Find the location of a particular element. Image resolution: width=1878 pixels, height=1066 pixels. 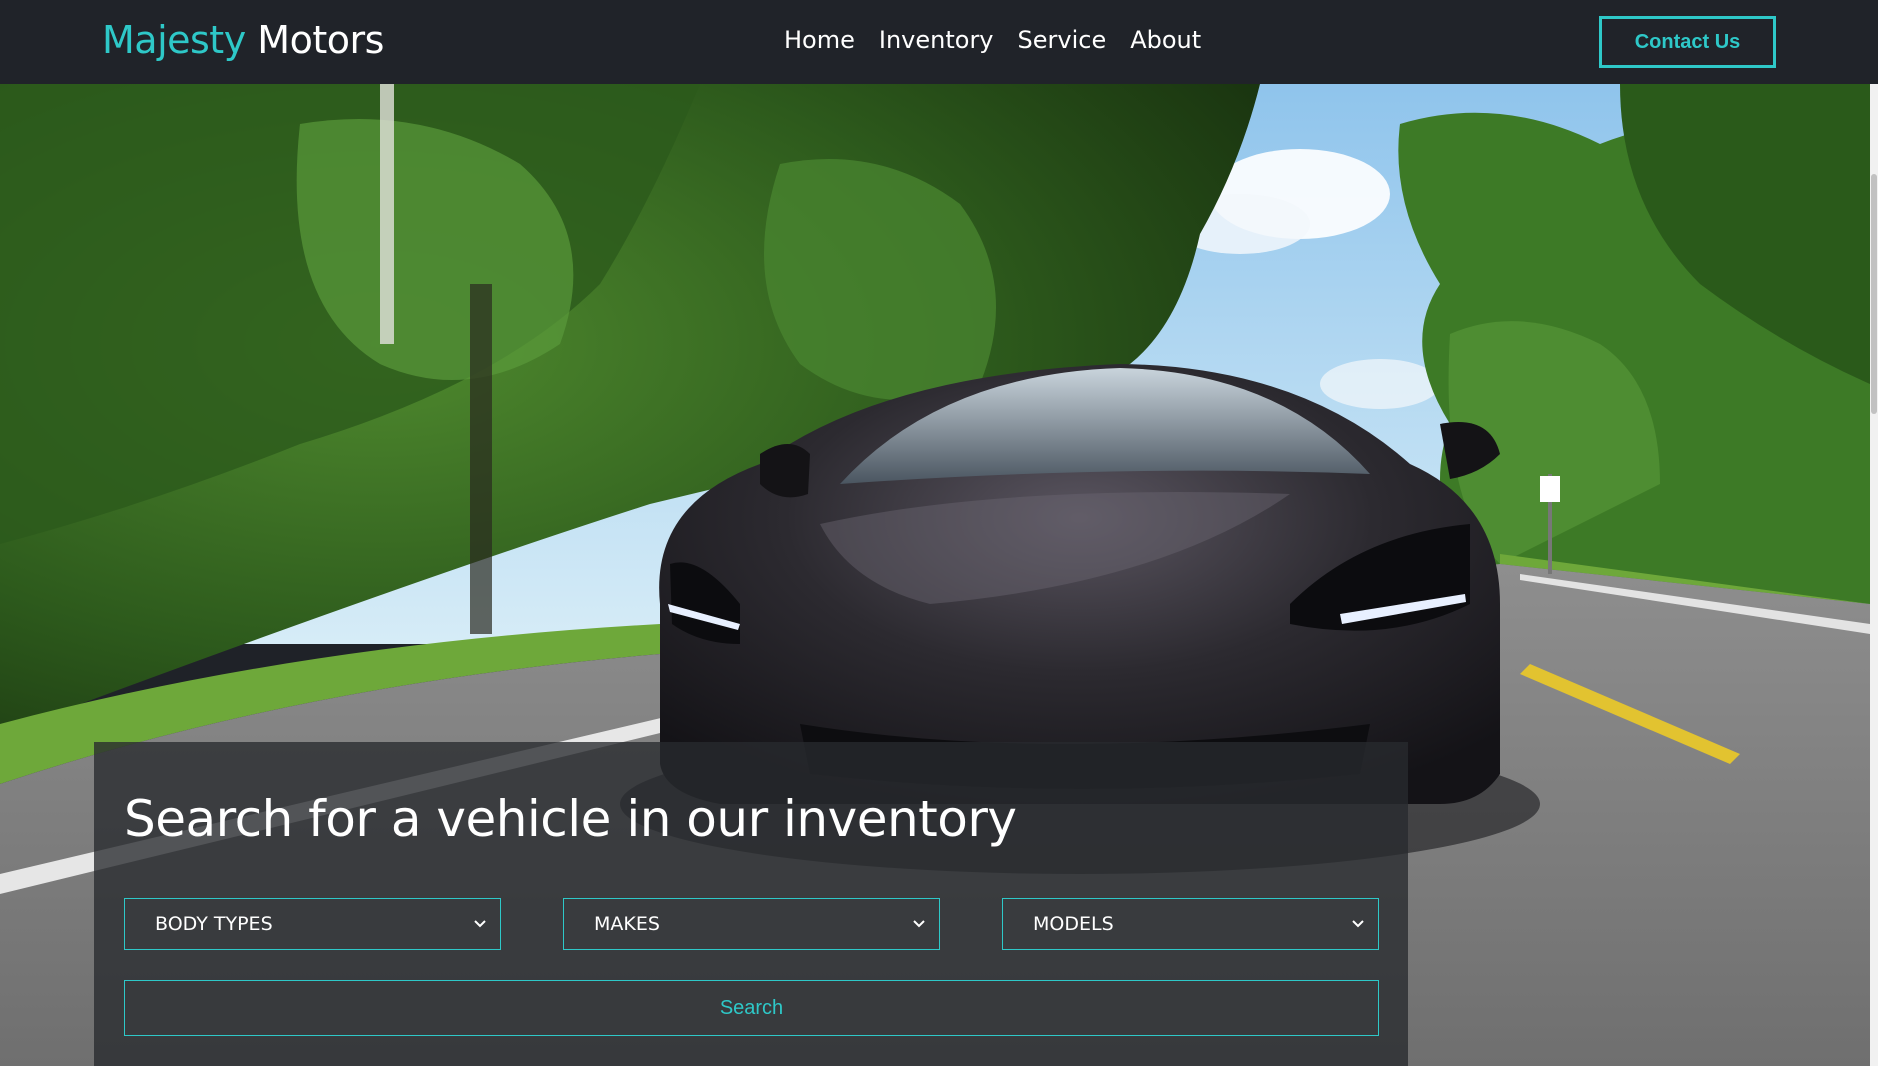

models-label: MODELS is located at coordinates (1073, 924).